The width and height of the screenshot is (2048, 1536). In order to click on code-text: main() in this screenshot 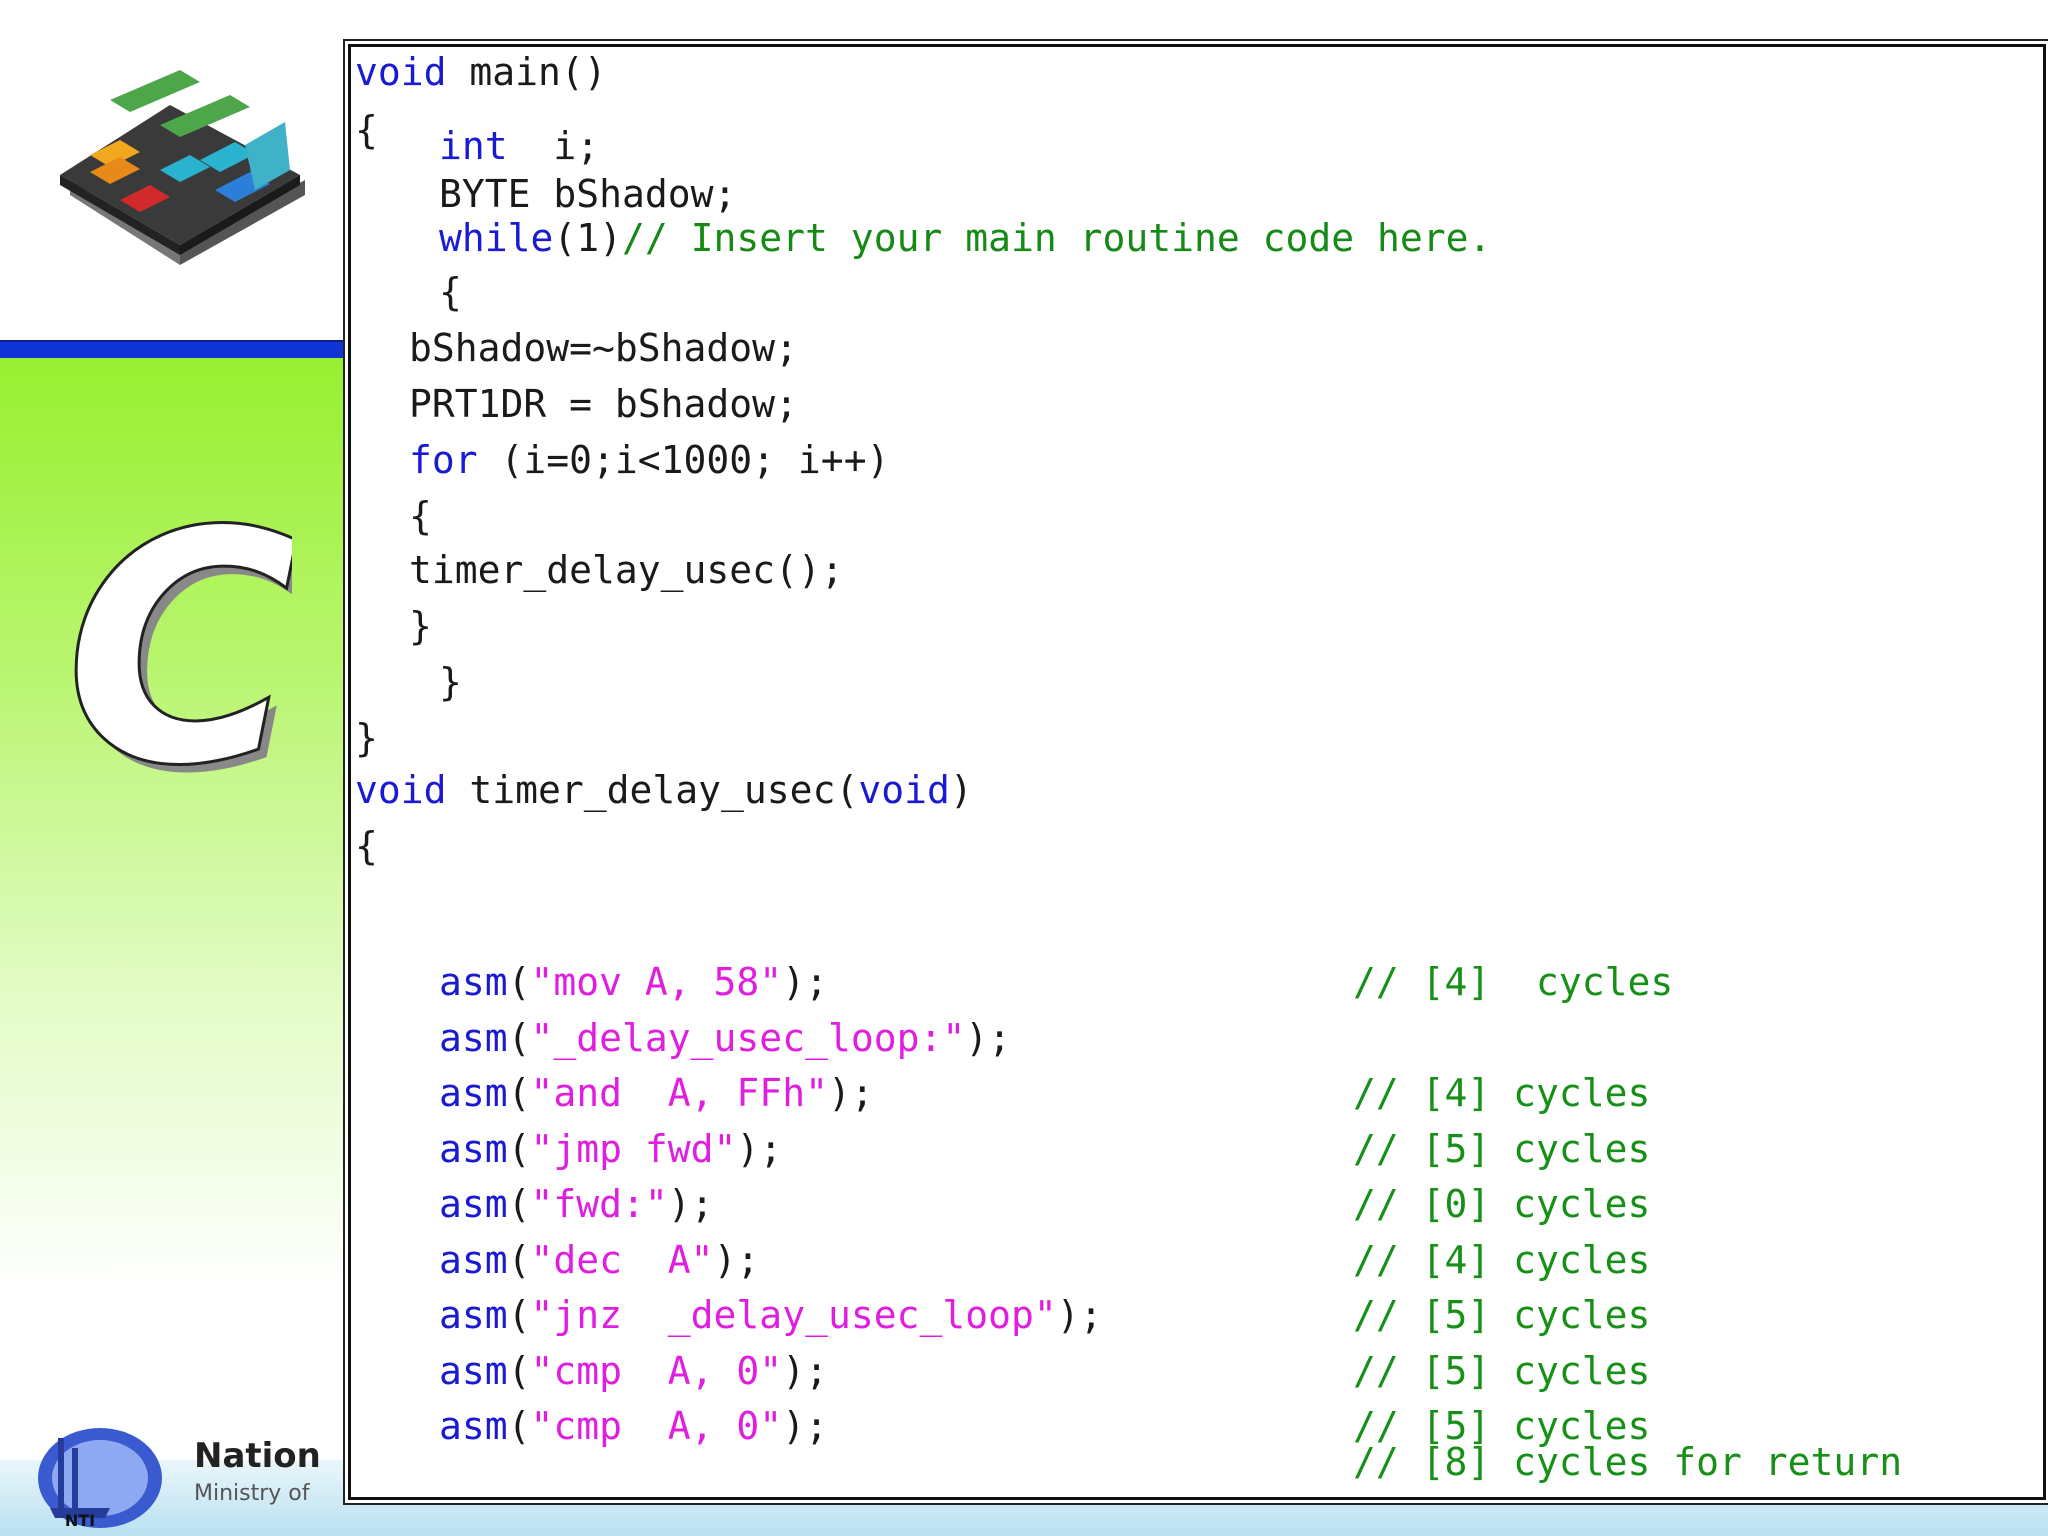, I will do `click(526, 72)`.